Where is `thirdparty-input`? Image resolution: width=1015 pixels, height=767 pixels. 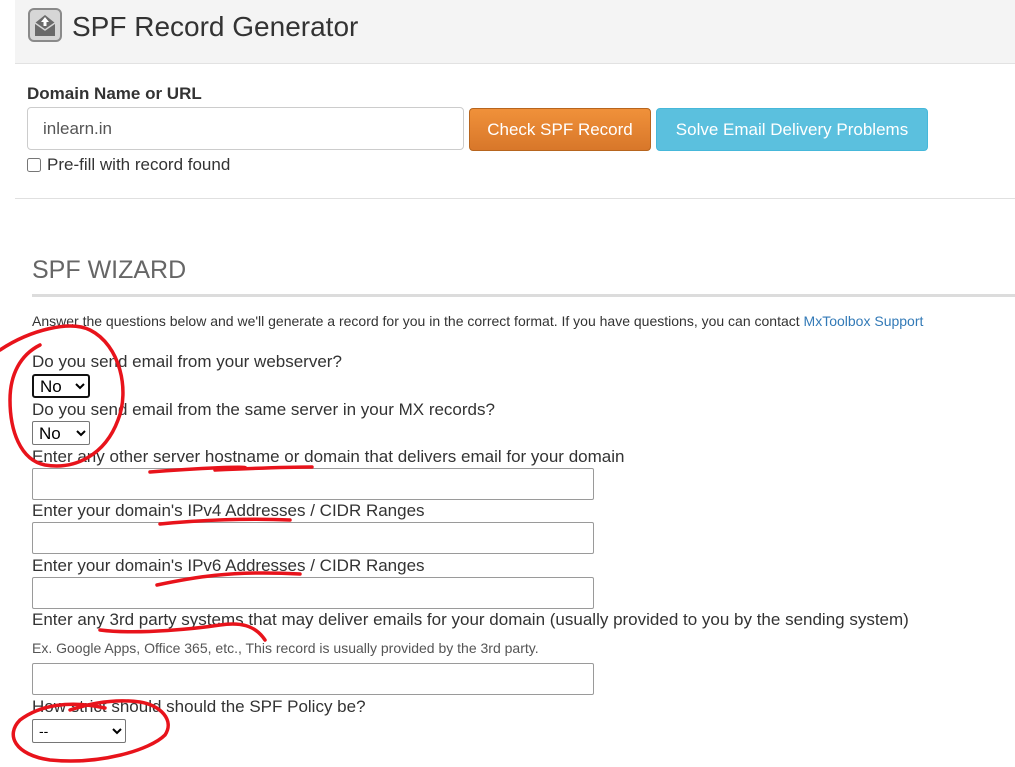
thirdparty-input is located at coordinates (313, 679).